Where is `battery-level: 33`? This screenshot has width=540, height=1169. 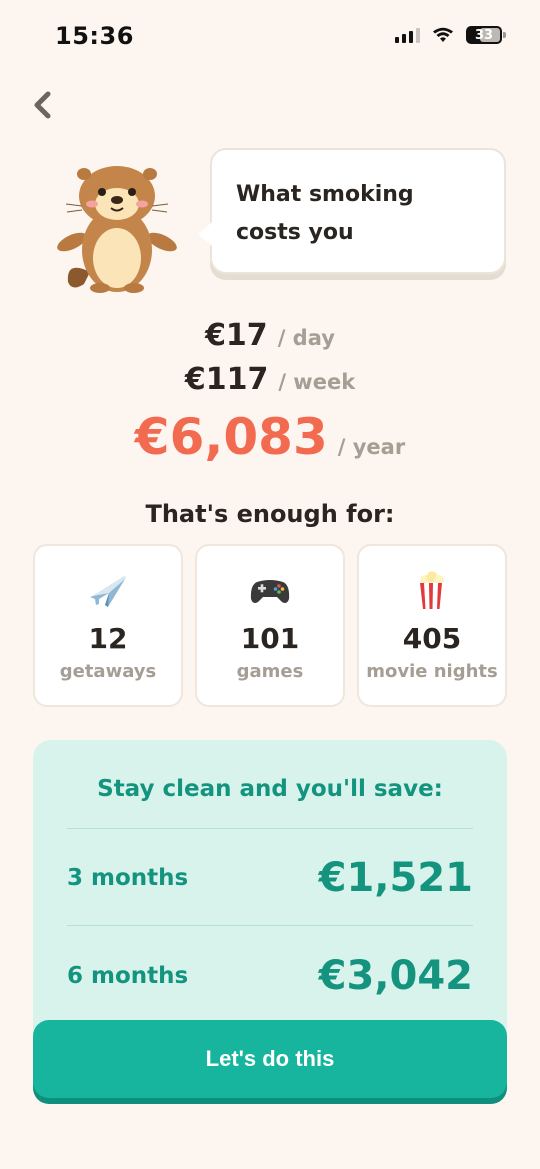
battery-level: 33 is located at coordinates (484, 35).